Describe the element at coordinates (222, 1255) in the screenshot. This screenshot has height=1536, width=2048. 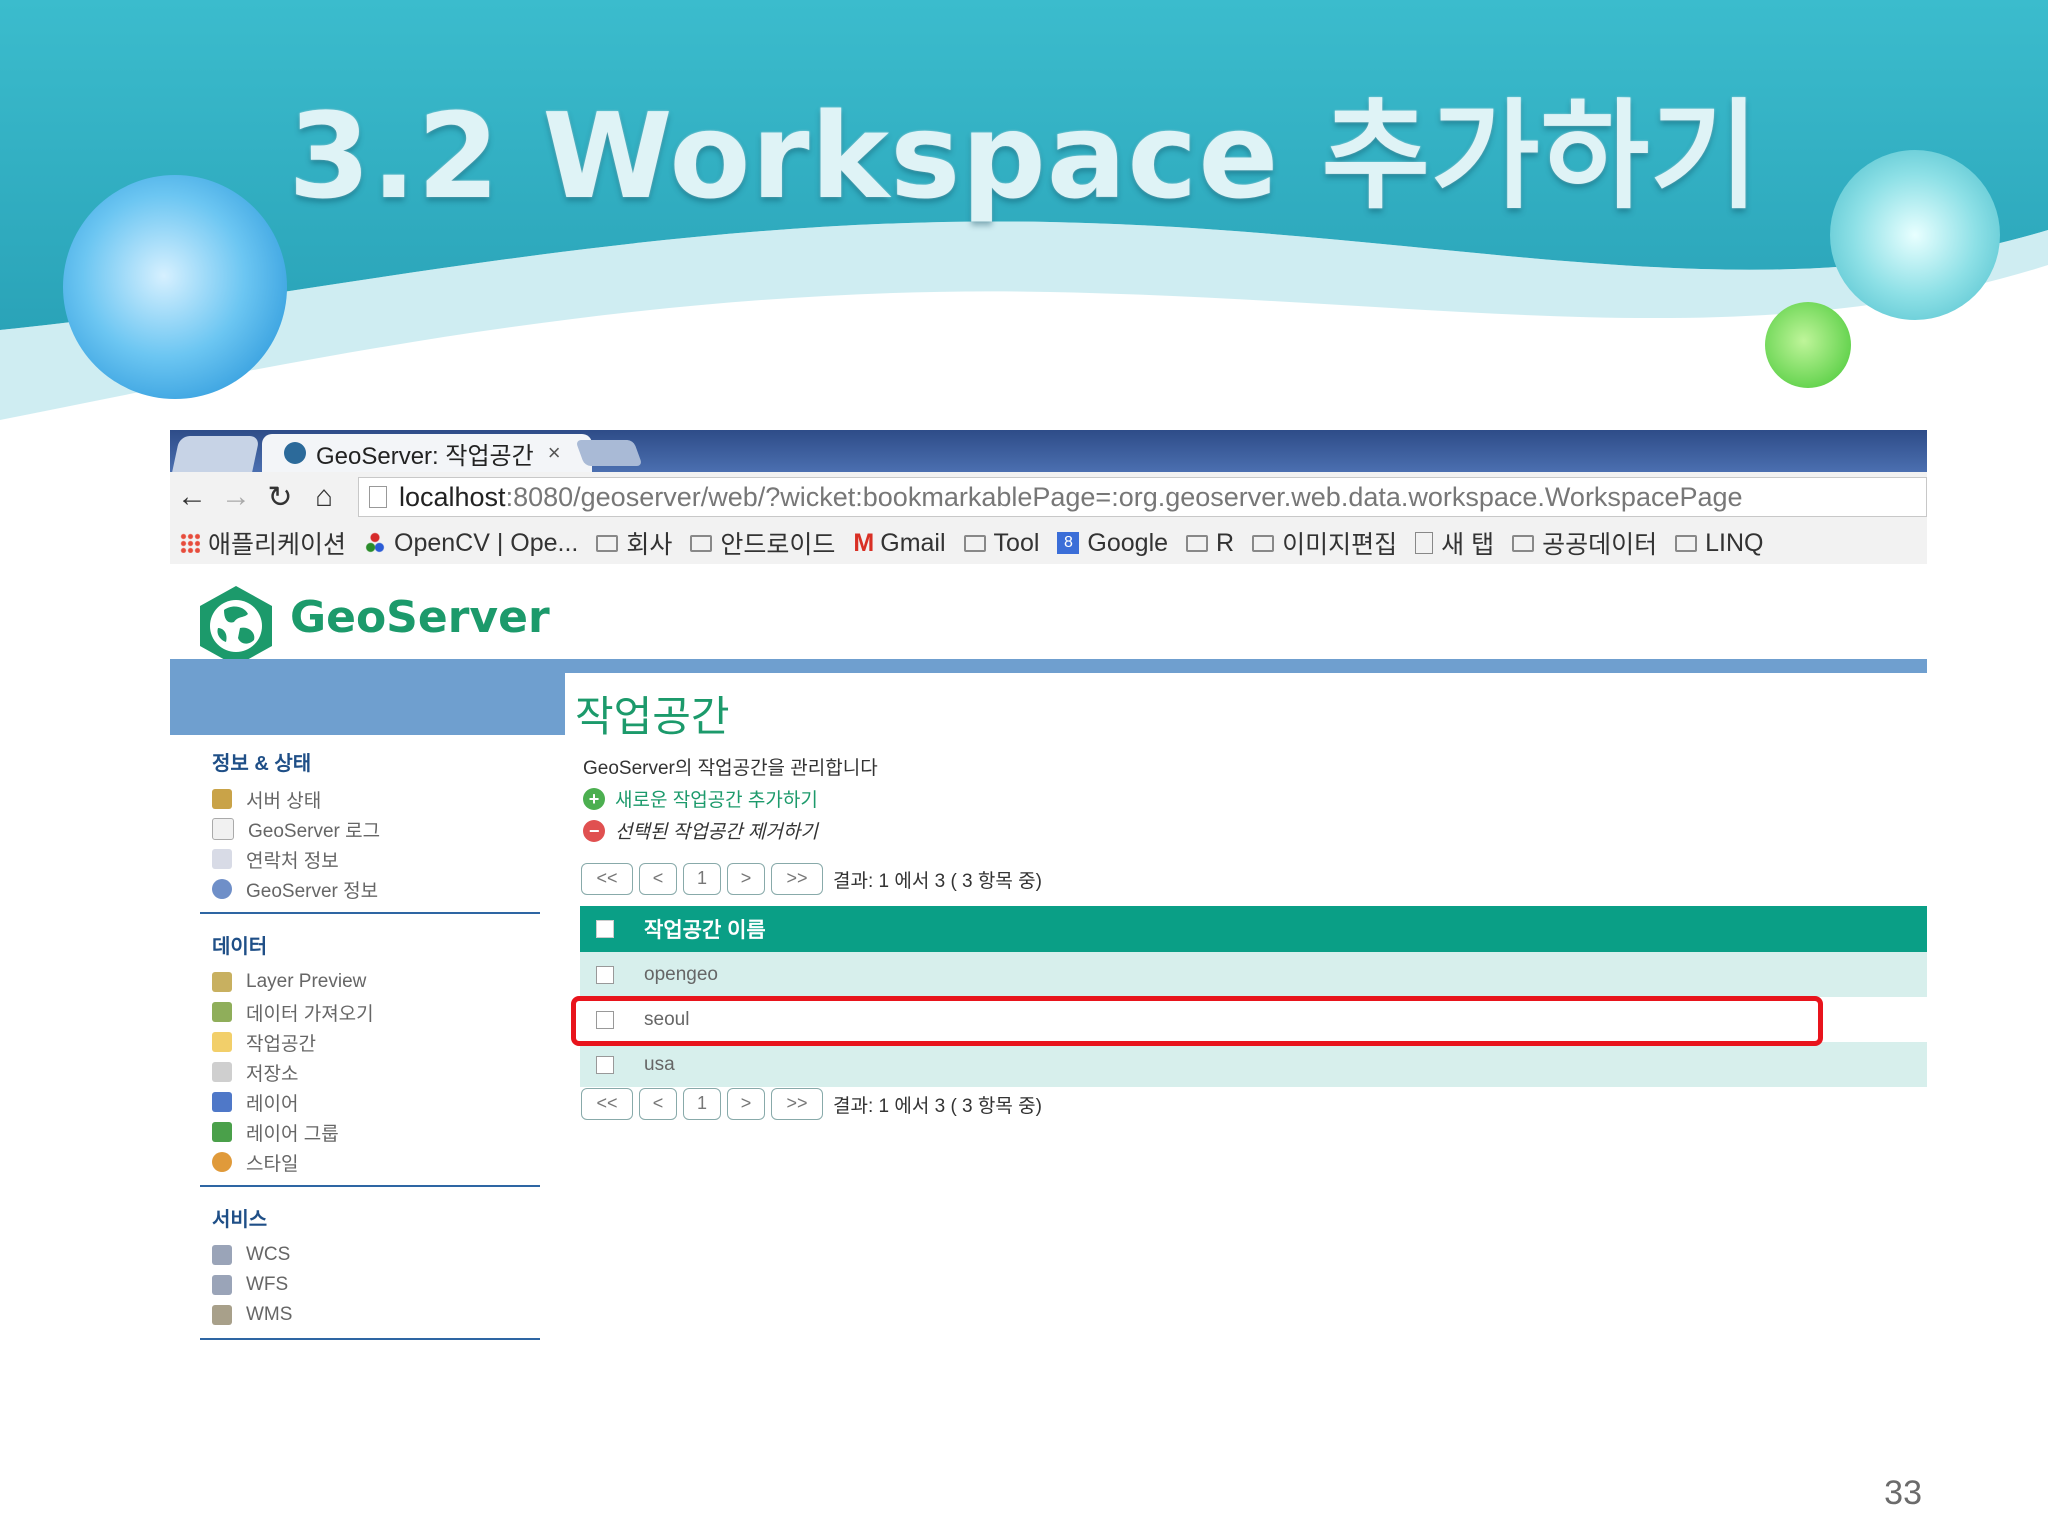
I see `service-wcs-icon` at that location.